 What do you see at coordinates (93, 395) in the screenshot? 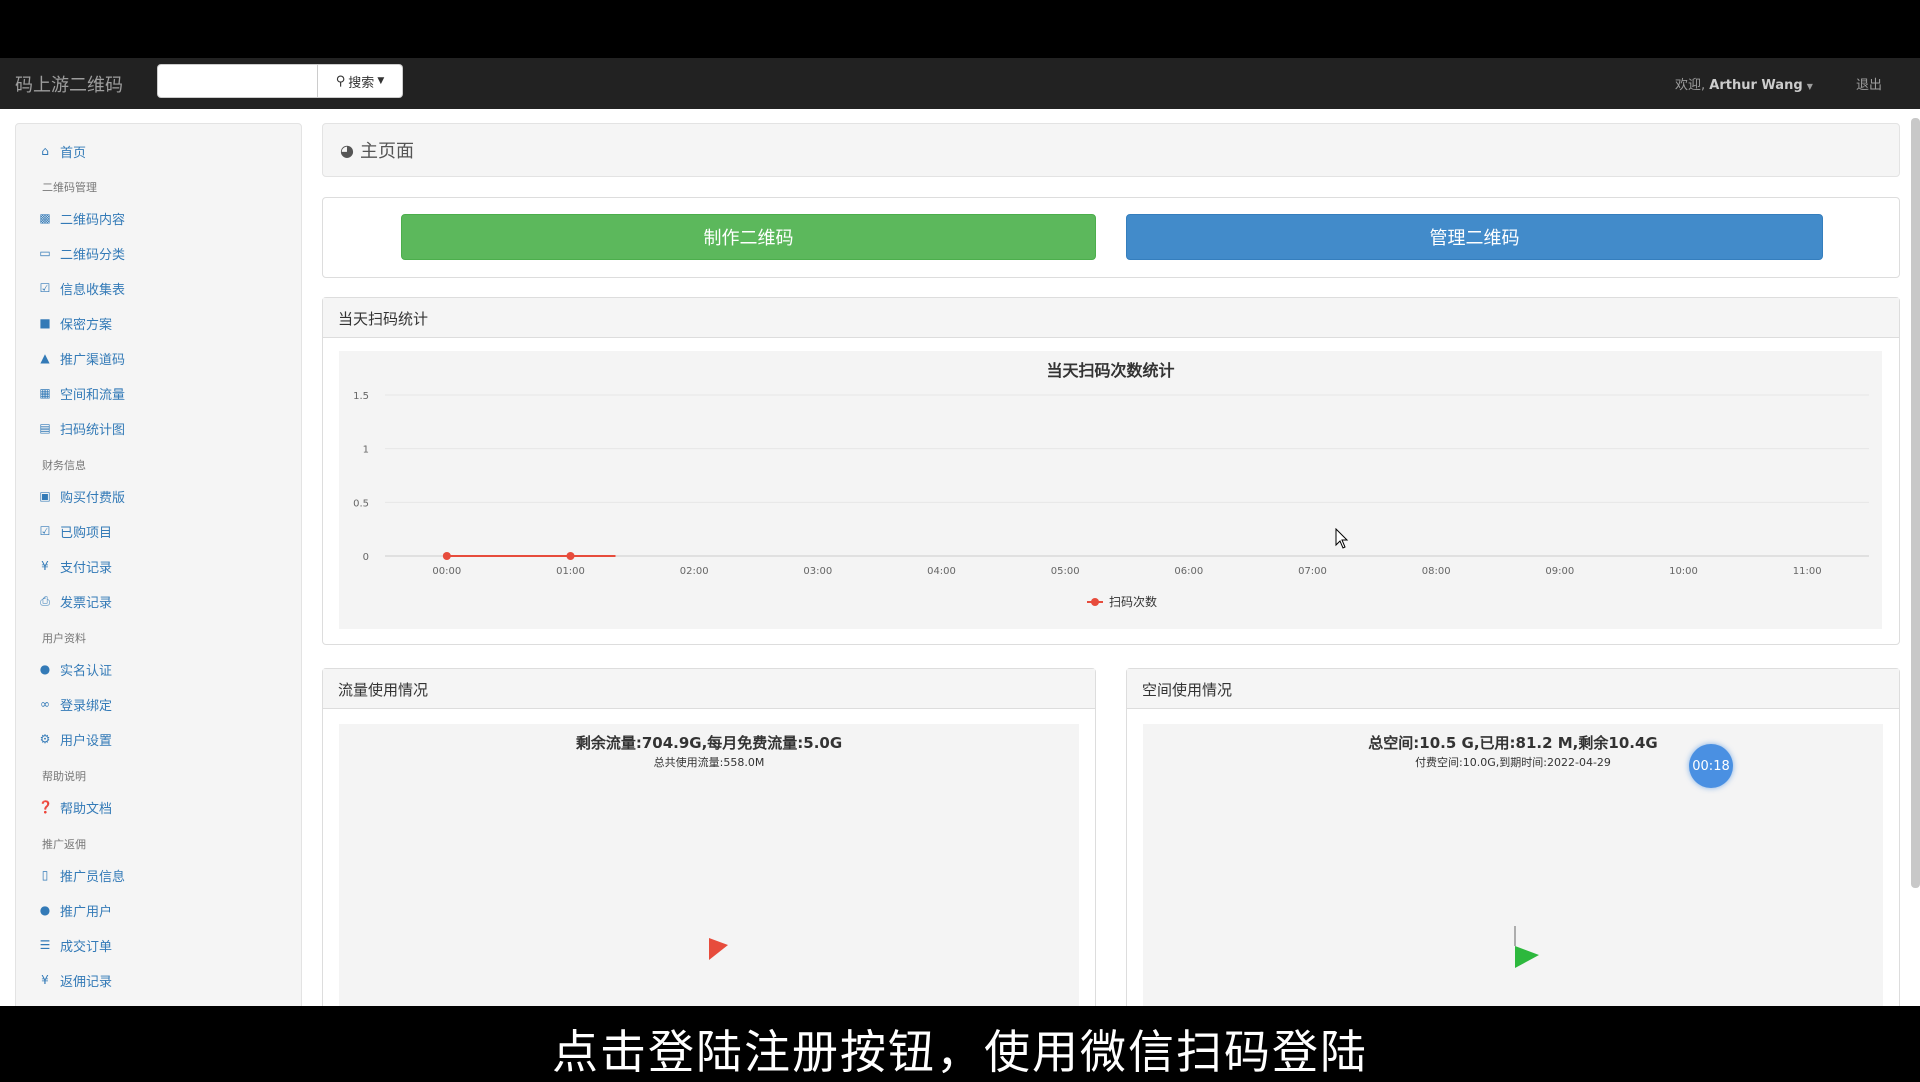
I see `sidebar-item-label: 空间和流量` at bounding box center [93, 395].